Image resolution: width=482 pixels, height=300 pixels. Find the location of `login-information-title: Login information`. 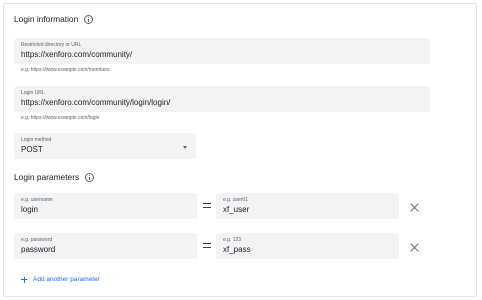

login-information-title: Login information is located at coordinates (46, 19).